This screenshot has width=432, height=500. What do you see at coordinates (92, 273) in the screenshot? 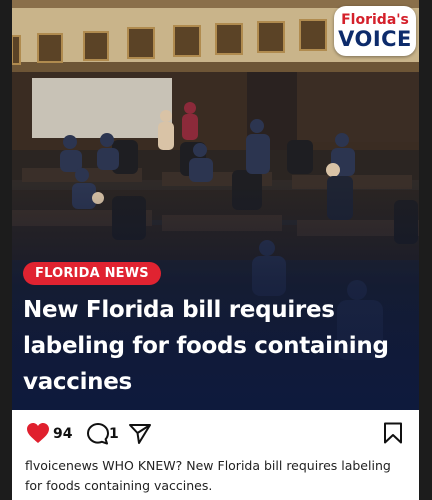
I see `category-badge: FLORIDA NEWS` at bounding box center [92, 273].